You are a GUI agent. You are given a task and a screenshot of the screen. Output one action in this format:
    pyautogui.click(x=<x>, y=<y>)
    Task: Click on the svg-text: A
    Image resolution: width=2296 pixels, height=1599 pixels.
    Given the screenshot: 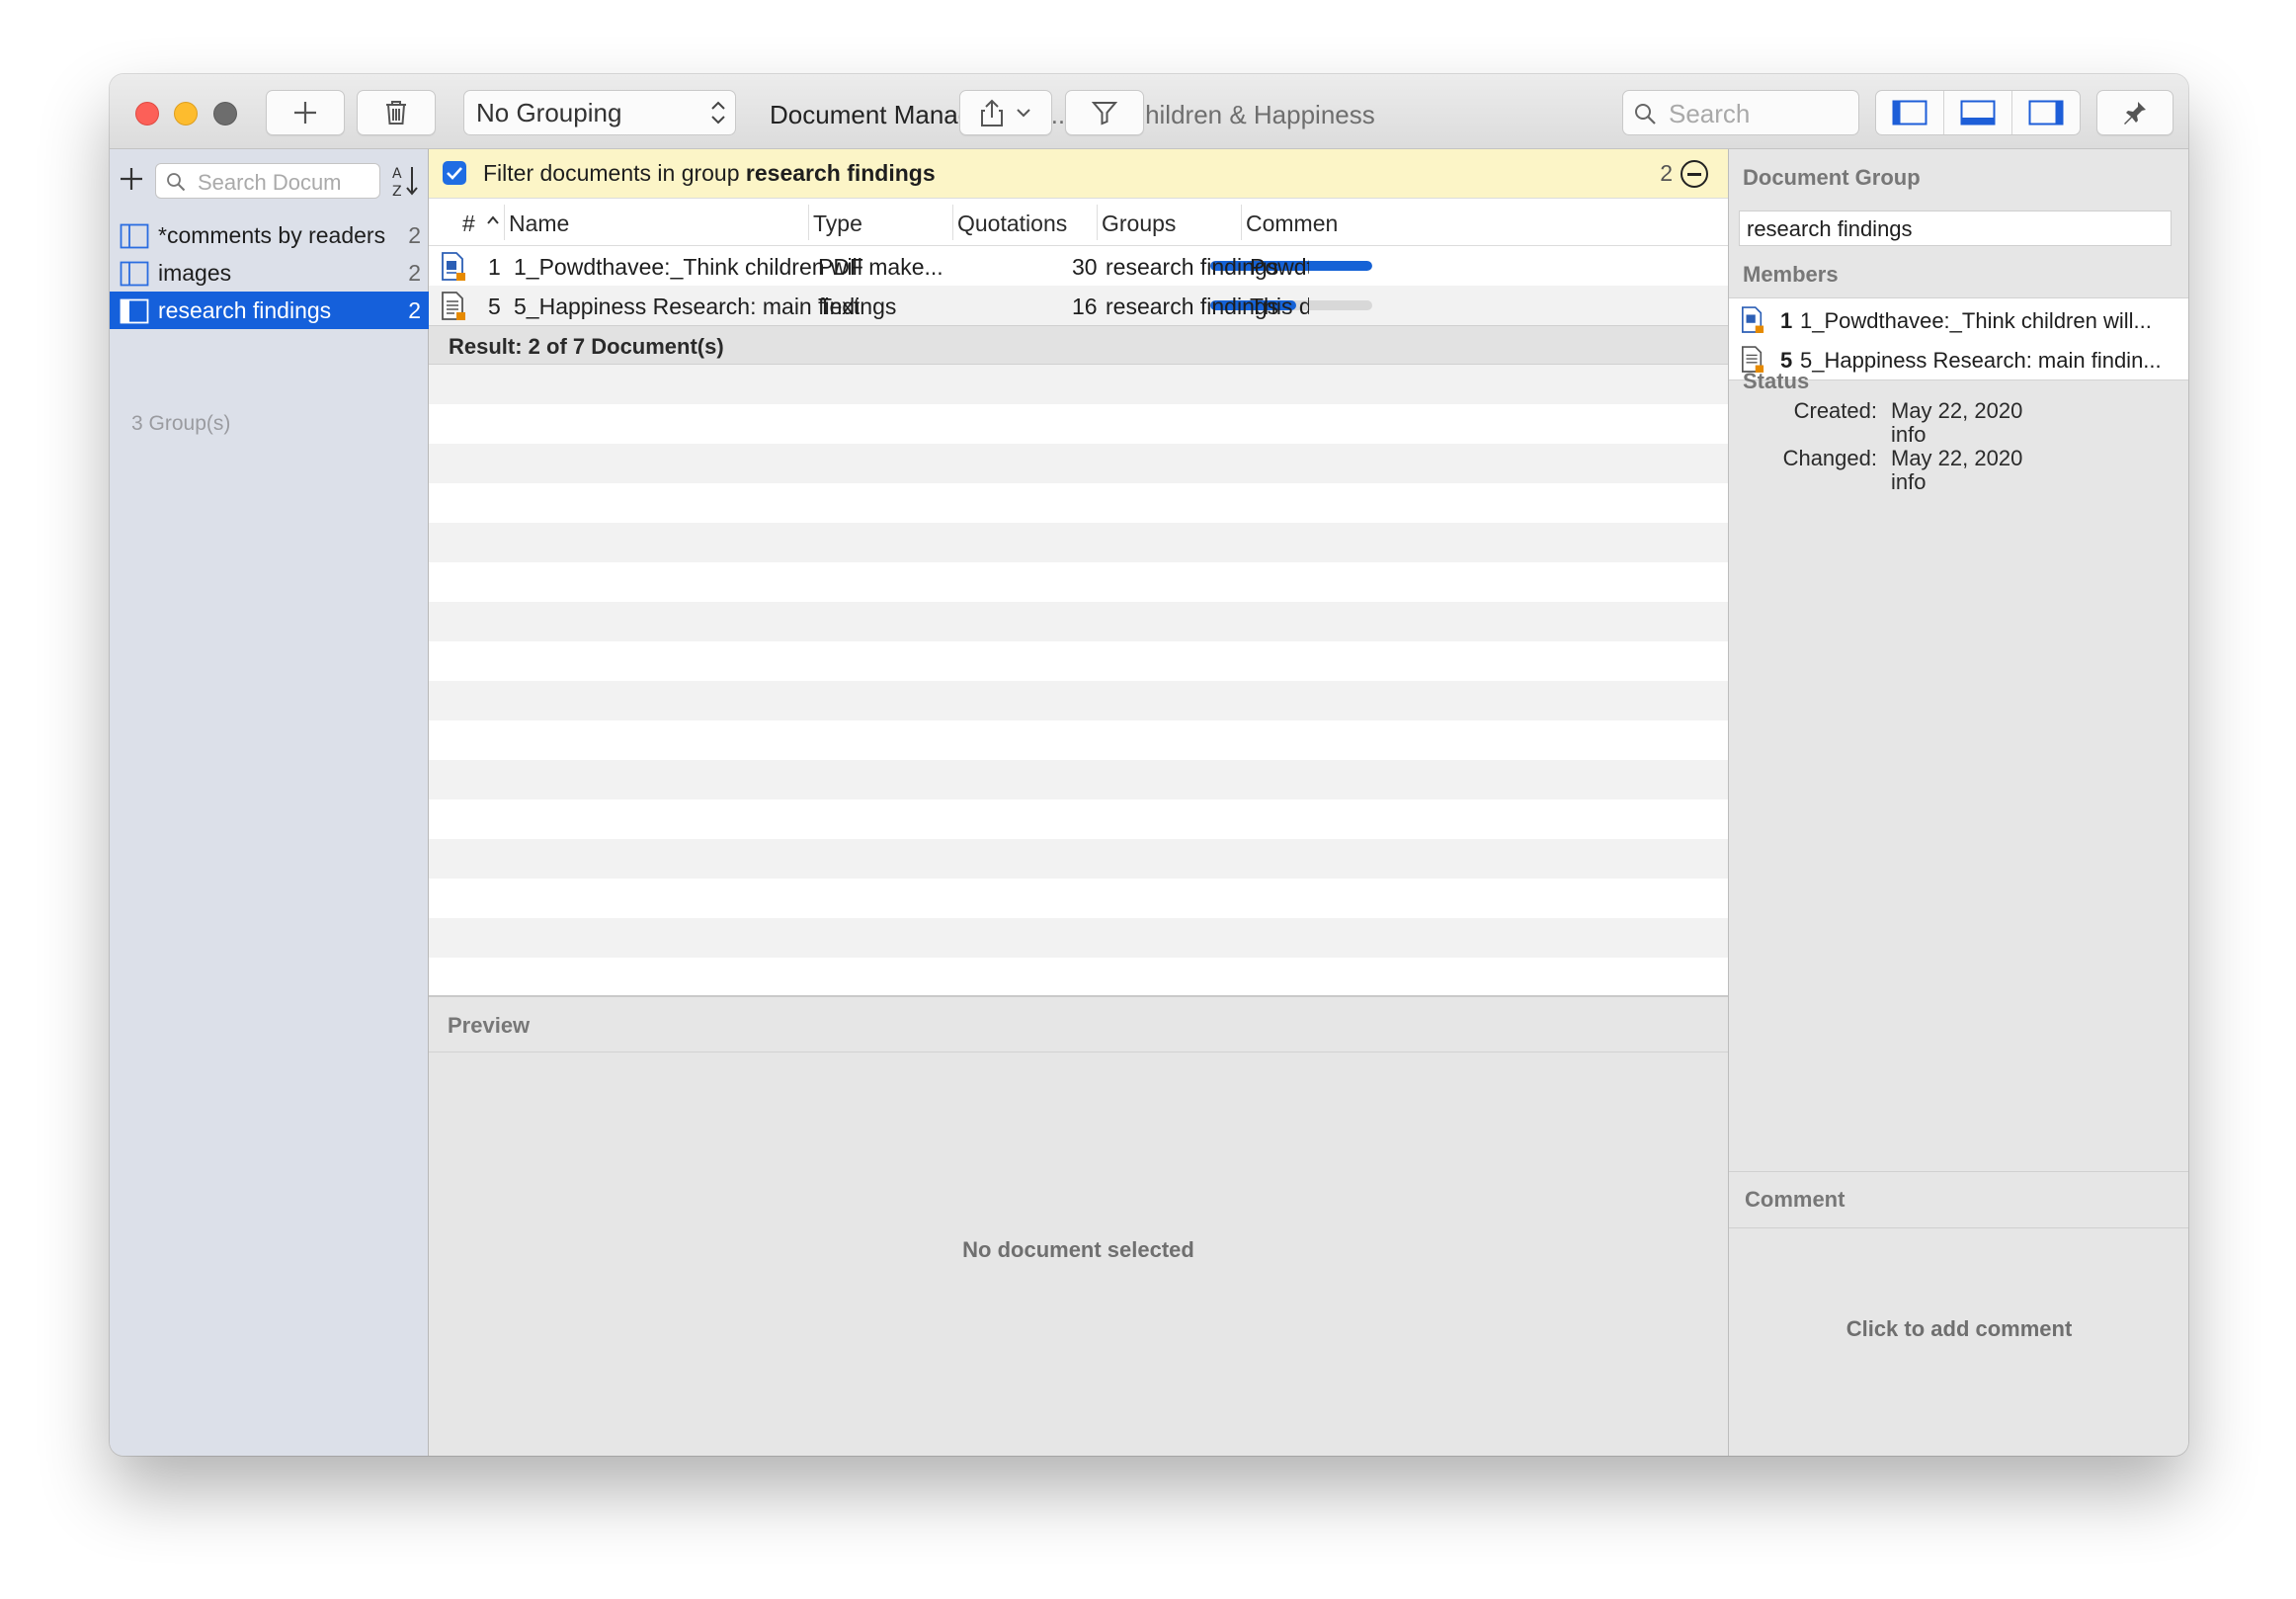 What is the action you would take?
    pyautogui.click(x=397, y=174)
    